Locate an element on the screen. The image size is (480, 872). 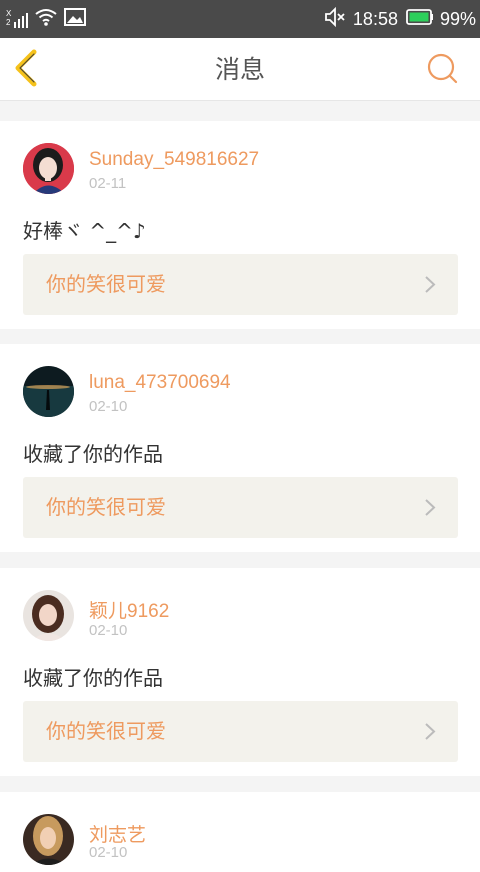
username: 刘志艺 is located at coordinates (117, 833).